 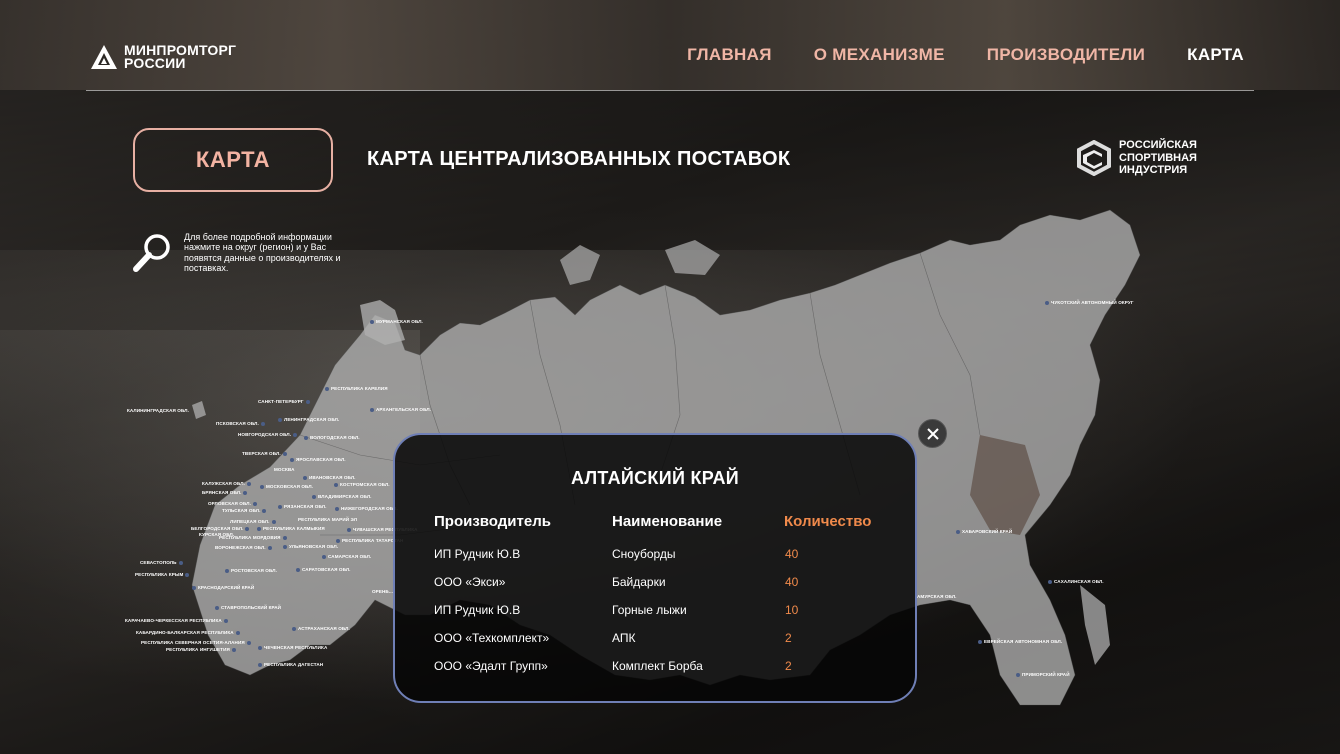 I want to click on map-label: БРЯНСКАЯ ОБЛ., so click(x=225, y=492).